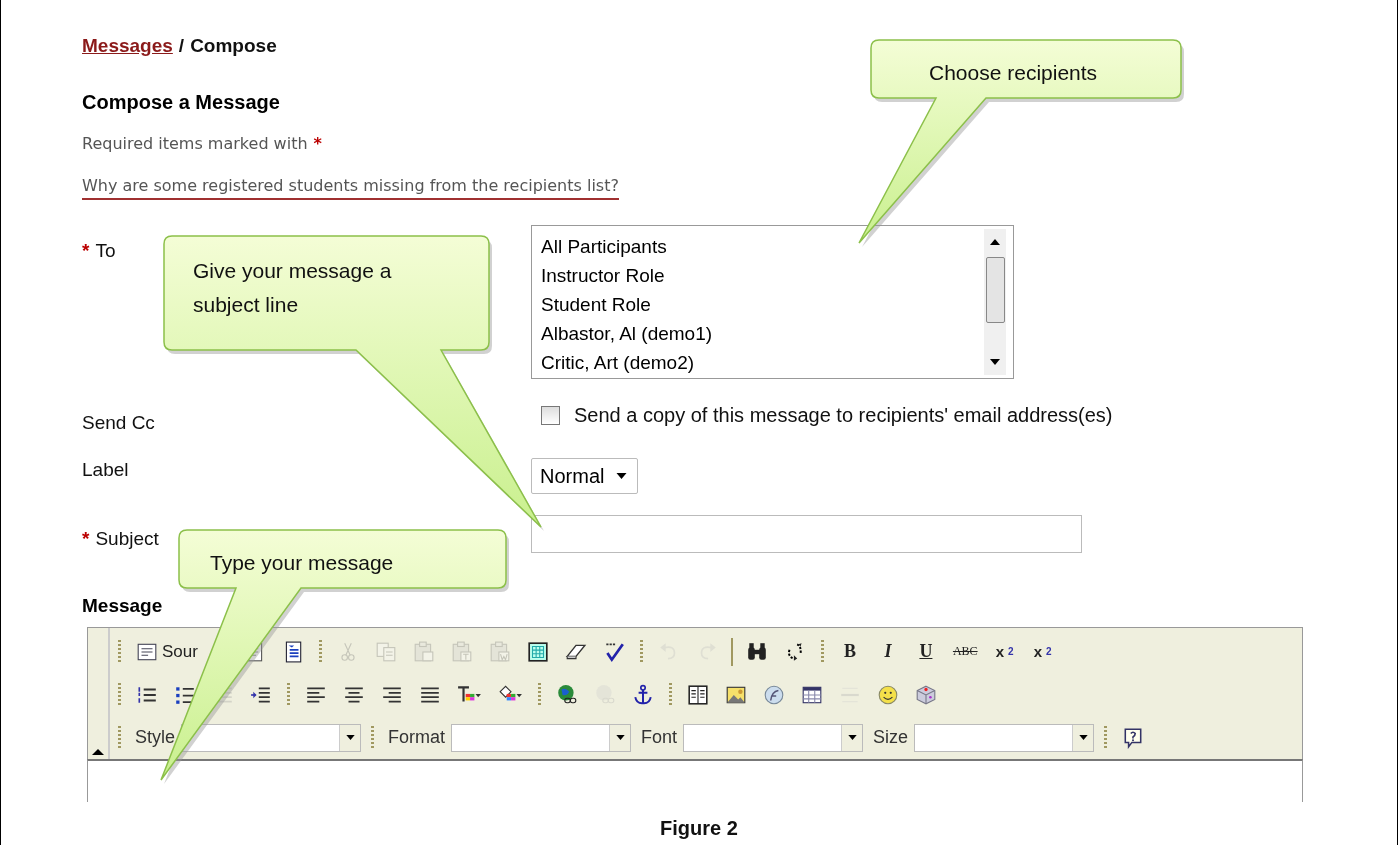 This screenshot has width=1398, height=845. What do you see at coordinates (417, 737) in the screenshot?
I see `combo-label: Format` at bounding box center [417, 737].